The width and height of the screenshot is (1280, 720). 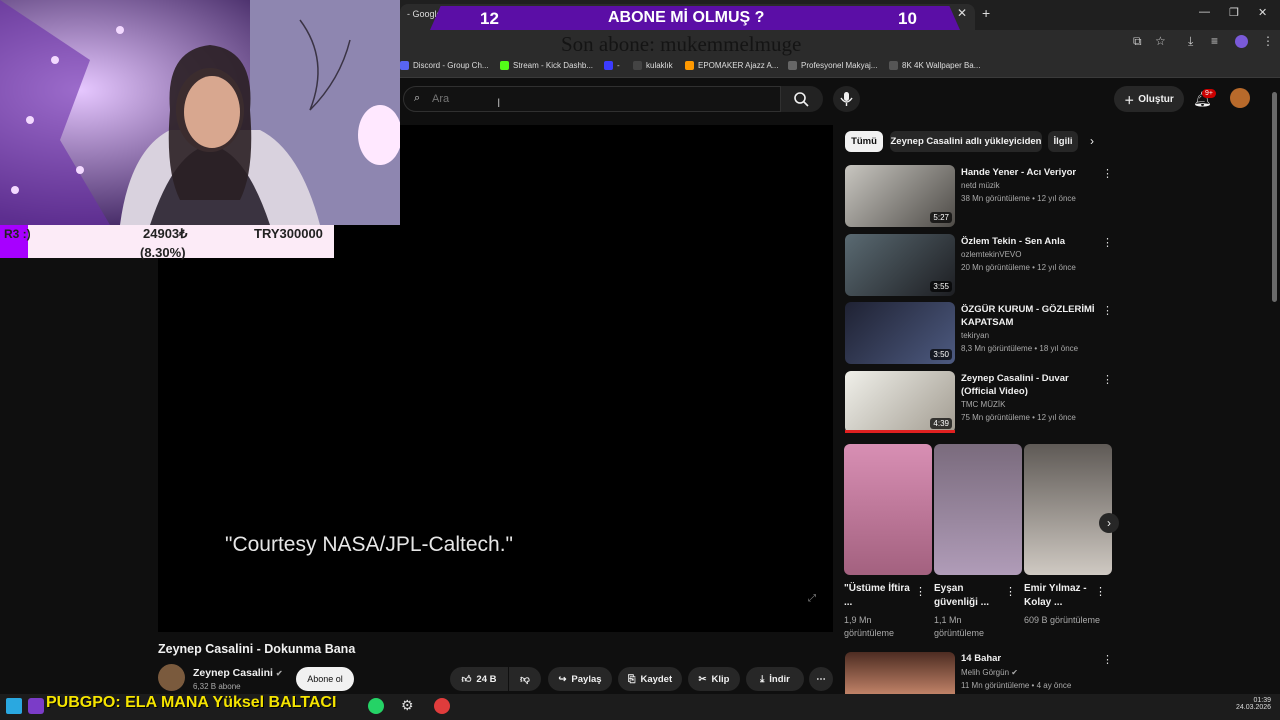 What do you see at coordinates (821, 679) in the screenshot?
I see `more-actions-button: ⋯` at bounding box center [821, 679].